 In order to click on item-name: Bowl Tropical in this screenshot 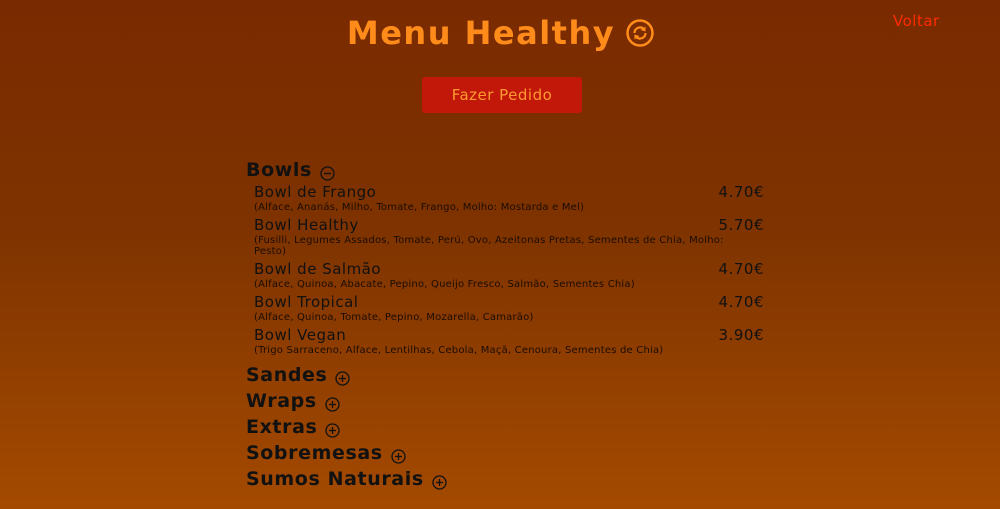, I will do `click(306, 302)`.